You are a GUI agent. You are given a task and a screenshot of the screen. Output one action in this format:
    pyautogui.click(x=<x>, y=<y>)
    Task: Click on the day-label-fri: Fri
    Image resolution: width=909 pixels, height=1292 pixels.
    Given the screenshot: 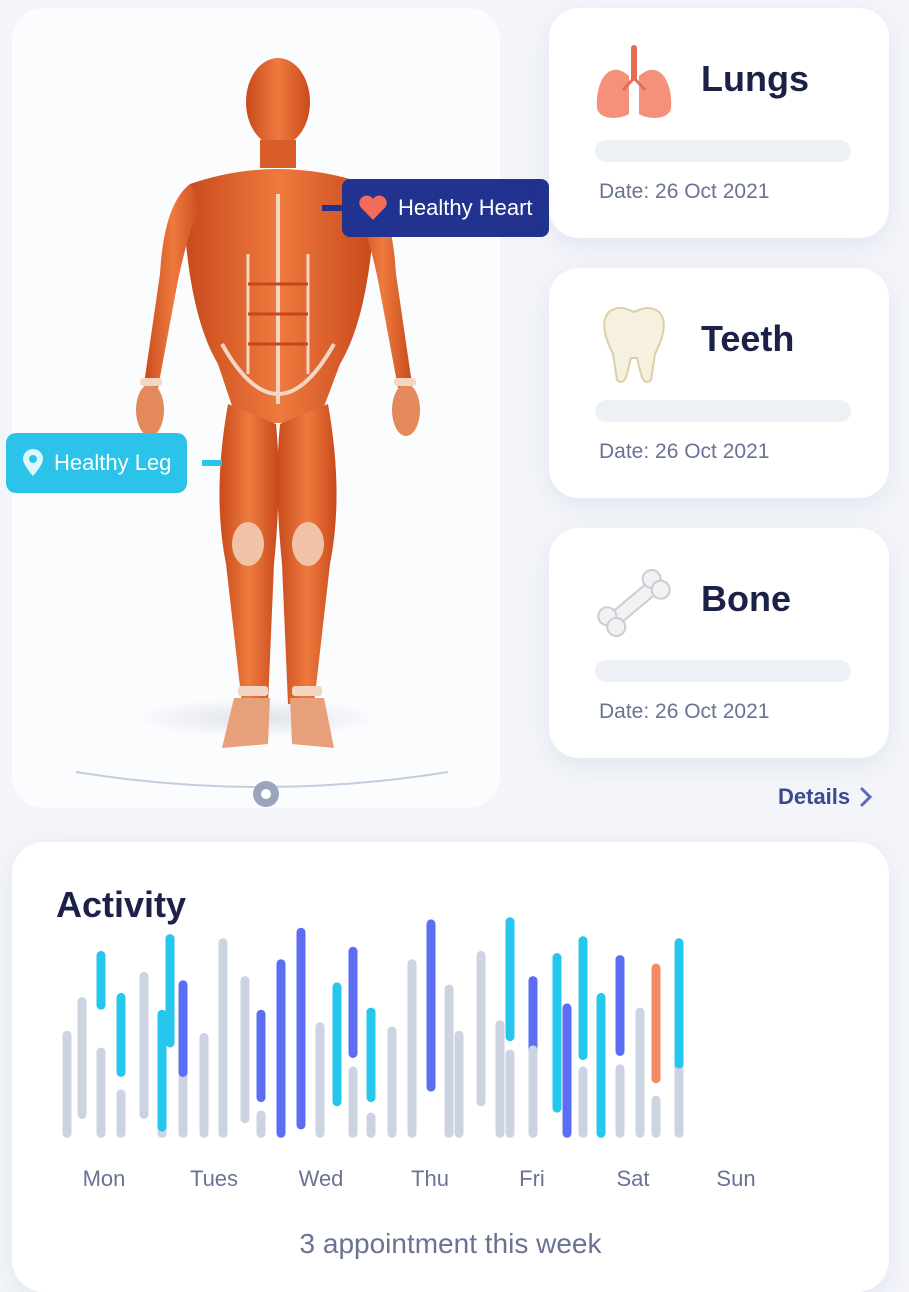 What is the action you would take?
    pyautogui.click(x=532, y=1178)
    